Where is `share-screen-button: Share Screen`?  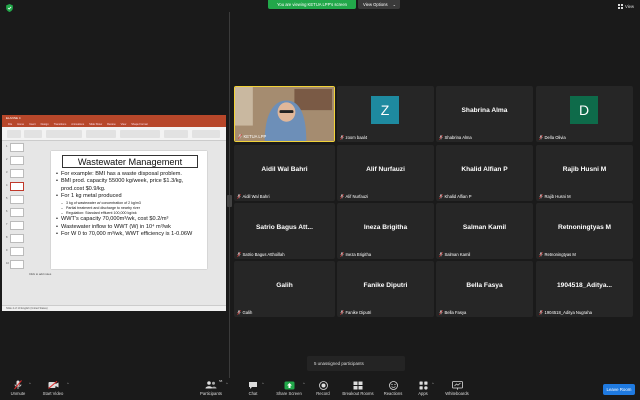
share-screen-button: Share Screen is located at coordinates (289, 388).